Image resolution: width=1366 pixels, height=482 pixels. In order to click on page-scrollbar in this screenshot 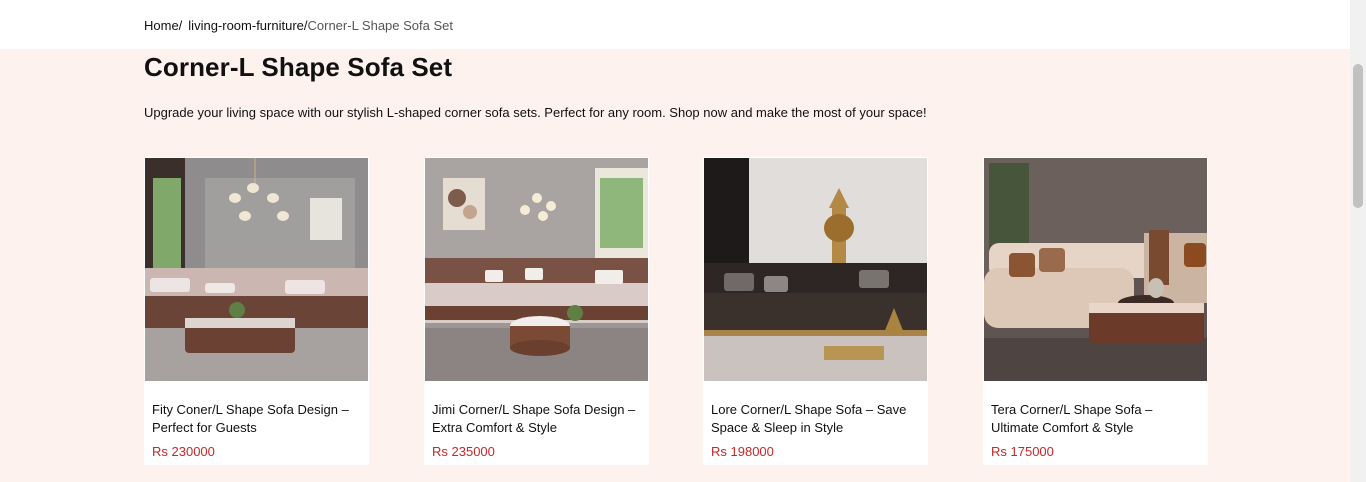, I will do `click(1358, 241)`.